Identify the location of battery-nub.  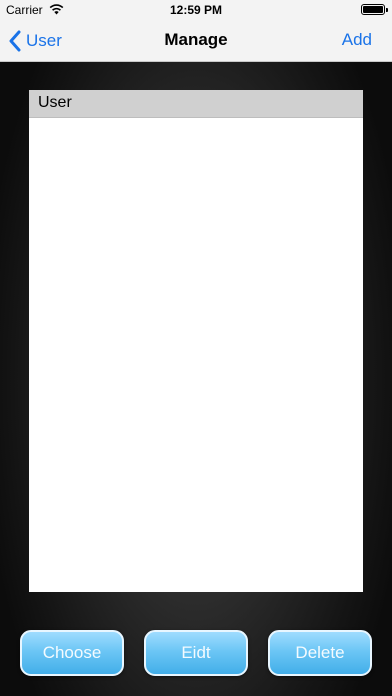
(387, 10).